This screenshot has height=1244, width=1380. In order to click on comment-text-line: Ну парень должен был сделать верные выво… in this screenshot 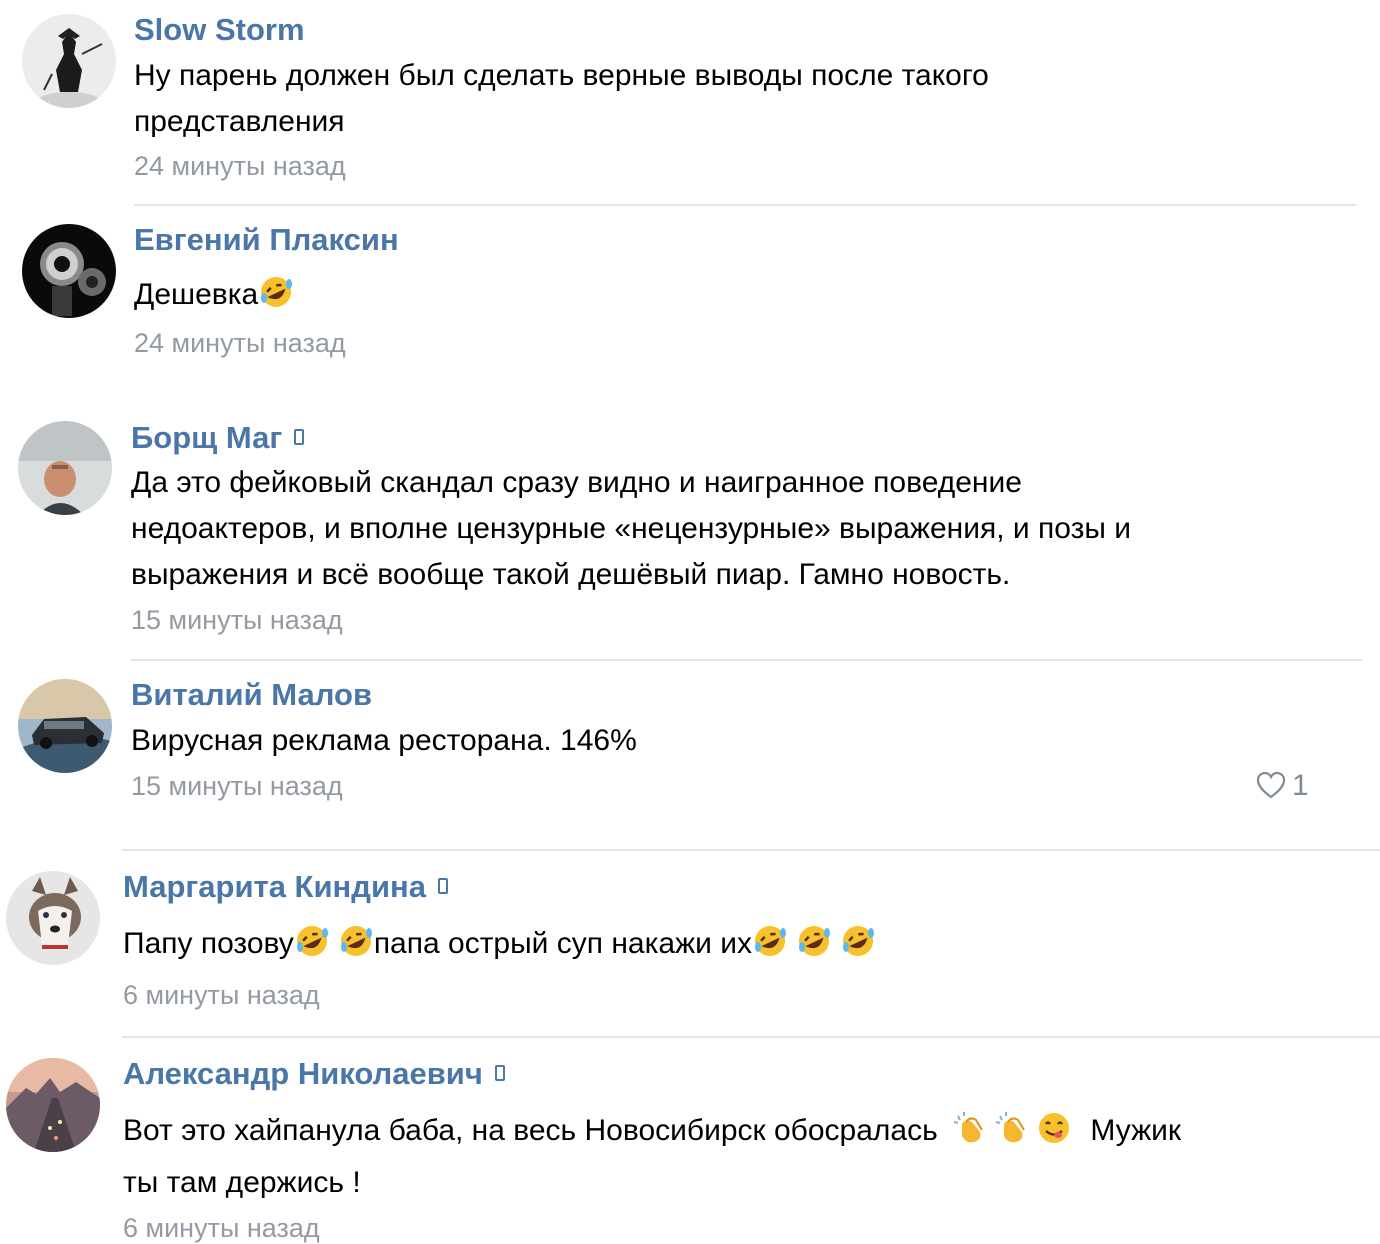, I will do `click(561, 75)`.